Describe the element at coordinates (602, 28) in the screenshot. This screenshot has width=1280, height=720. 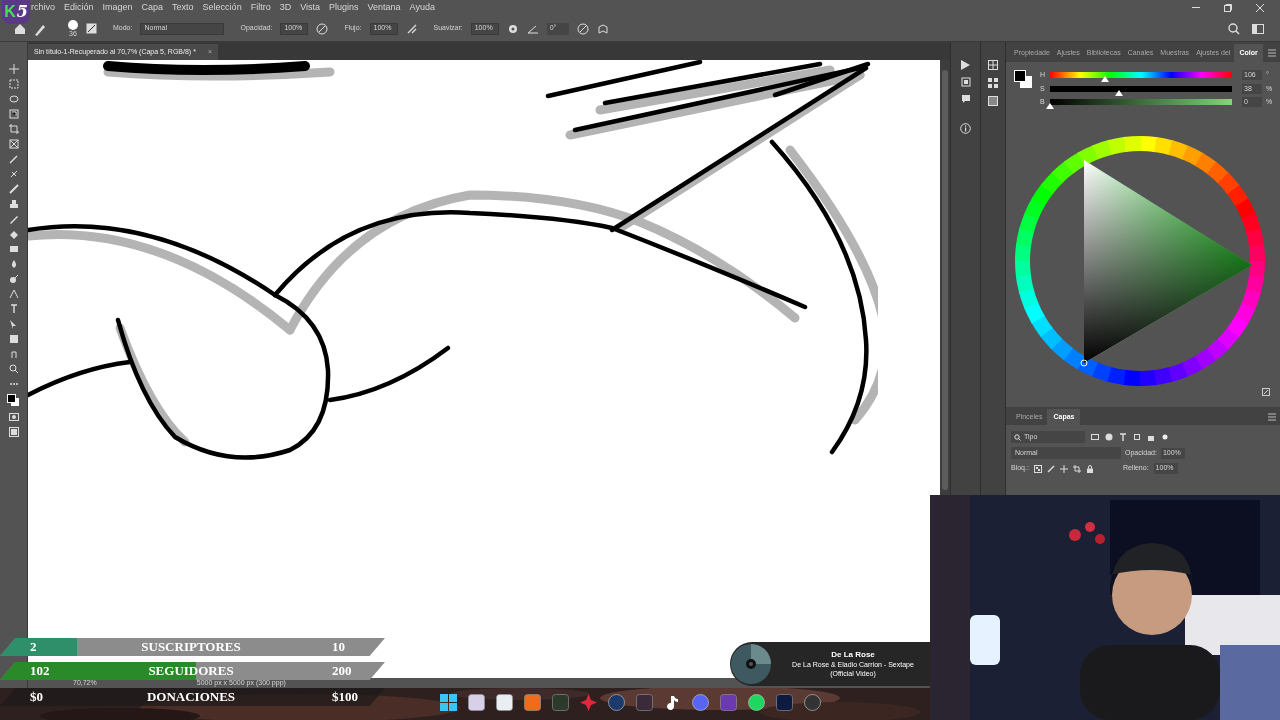
I see `symmetry-icon` at that location.